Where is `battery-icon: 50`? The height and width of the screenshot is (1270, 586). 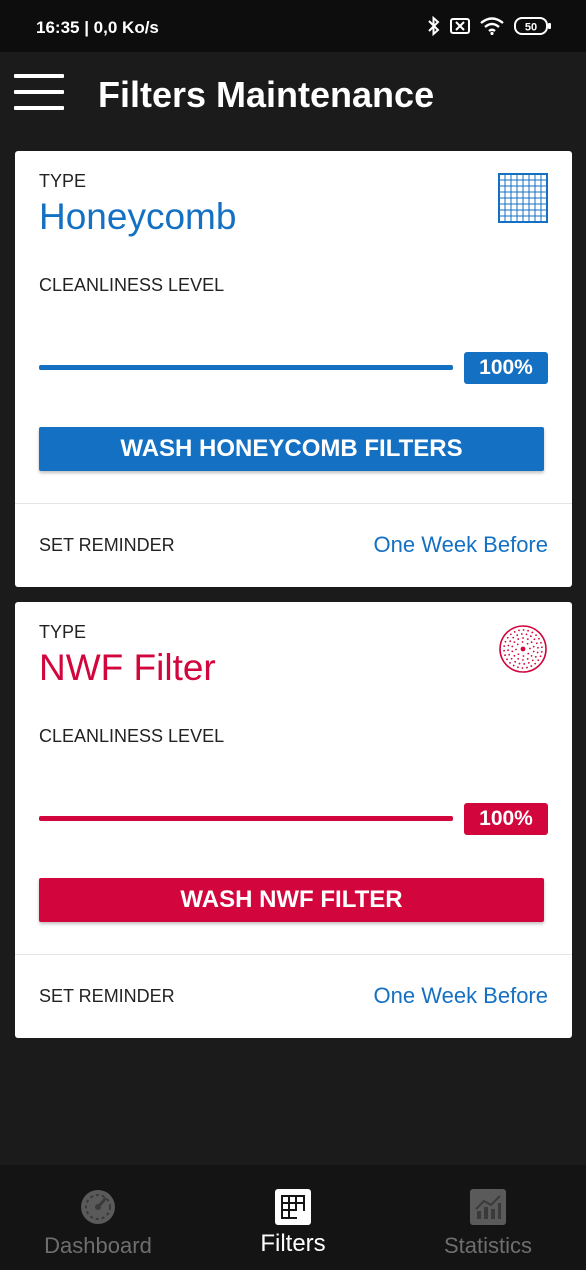
battery-icon: 50 is located at coordinates (532, 26).